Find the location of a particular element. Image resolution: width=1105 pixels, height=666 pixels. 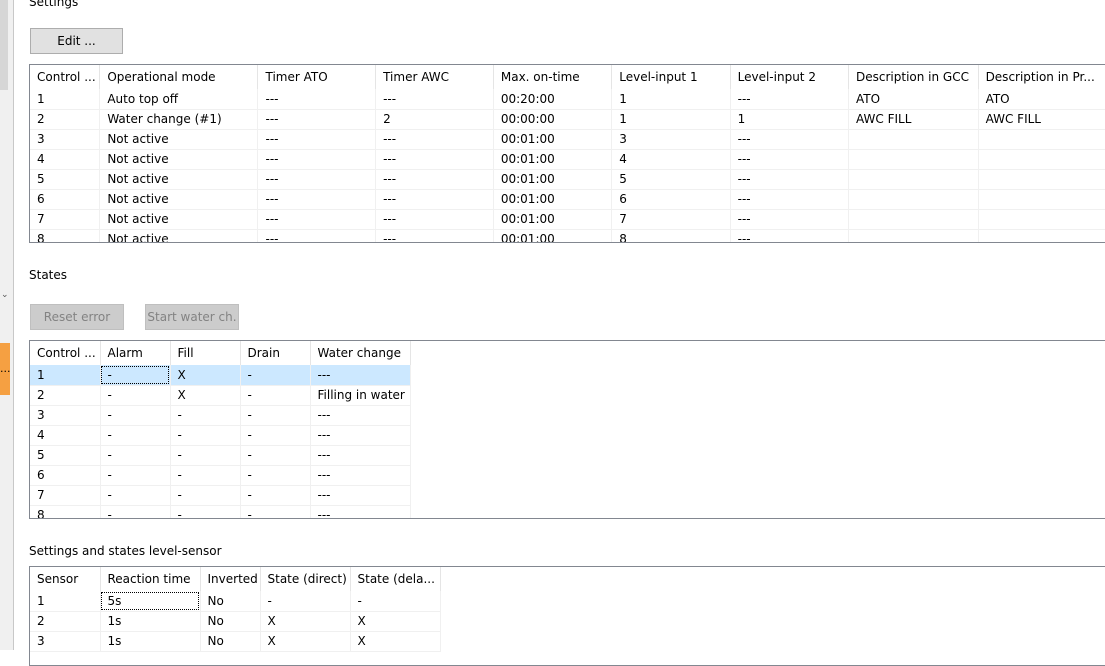

sensor-row: 1 5s No - - is located at coordinates (235, 601).